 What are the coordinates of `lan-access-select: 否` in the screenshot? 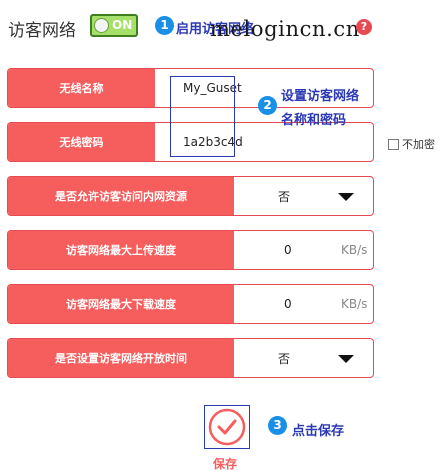 It's located at (284, 196).